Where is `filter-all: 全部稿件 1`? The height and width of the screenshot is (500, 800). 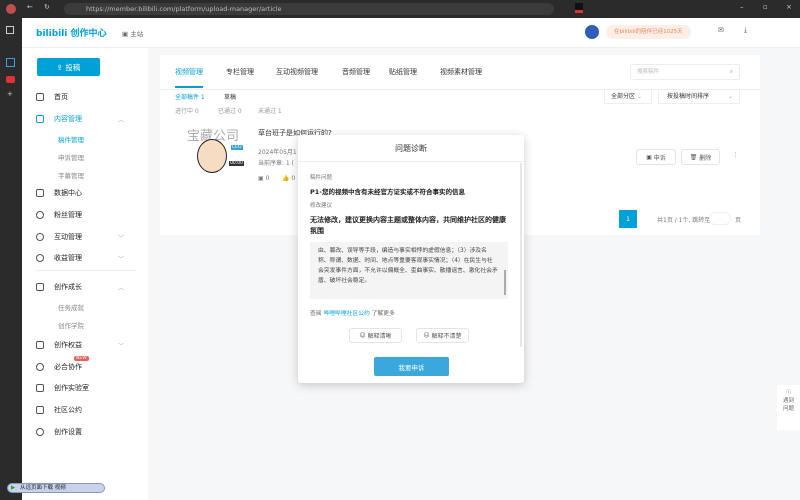 filter-all: 全部稿件 1 is located at coordinates (190, 96).